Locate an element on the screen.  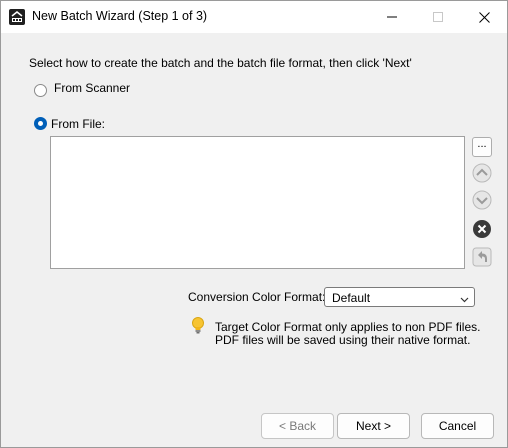
move-up-button is located at coordinates (482, 173).